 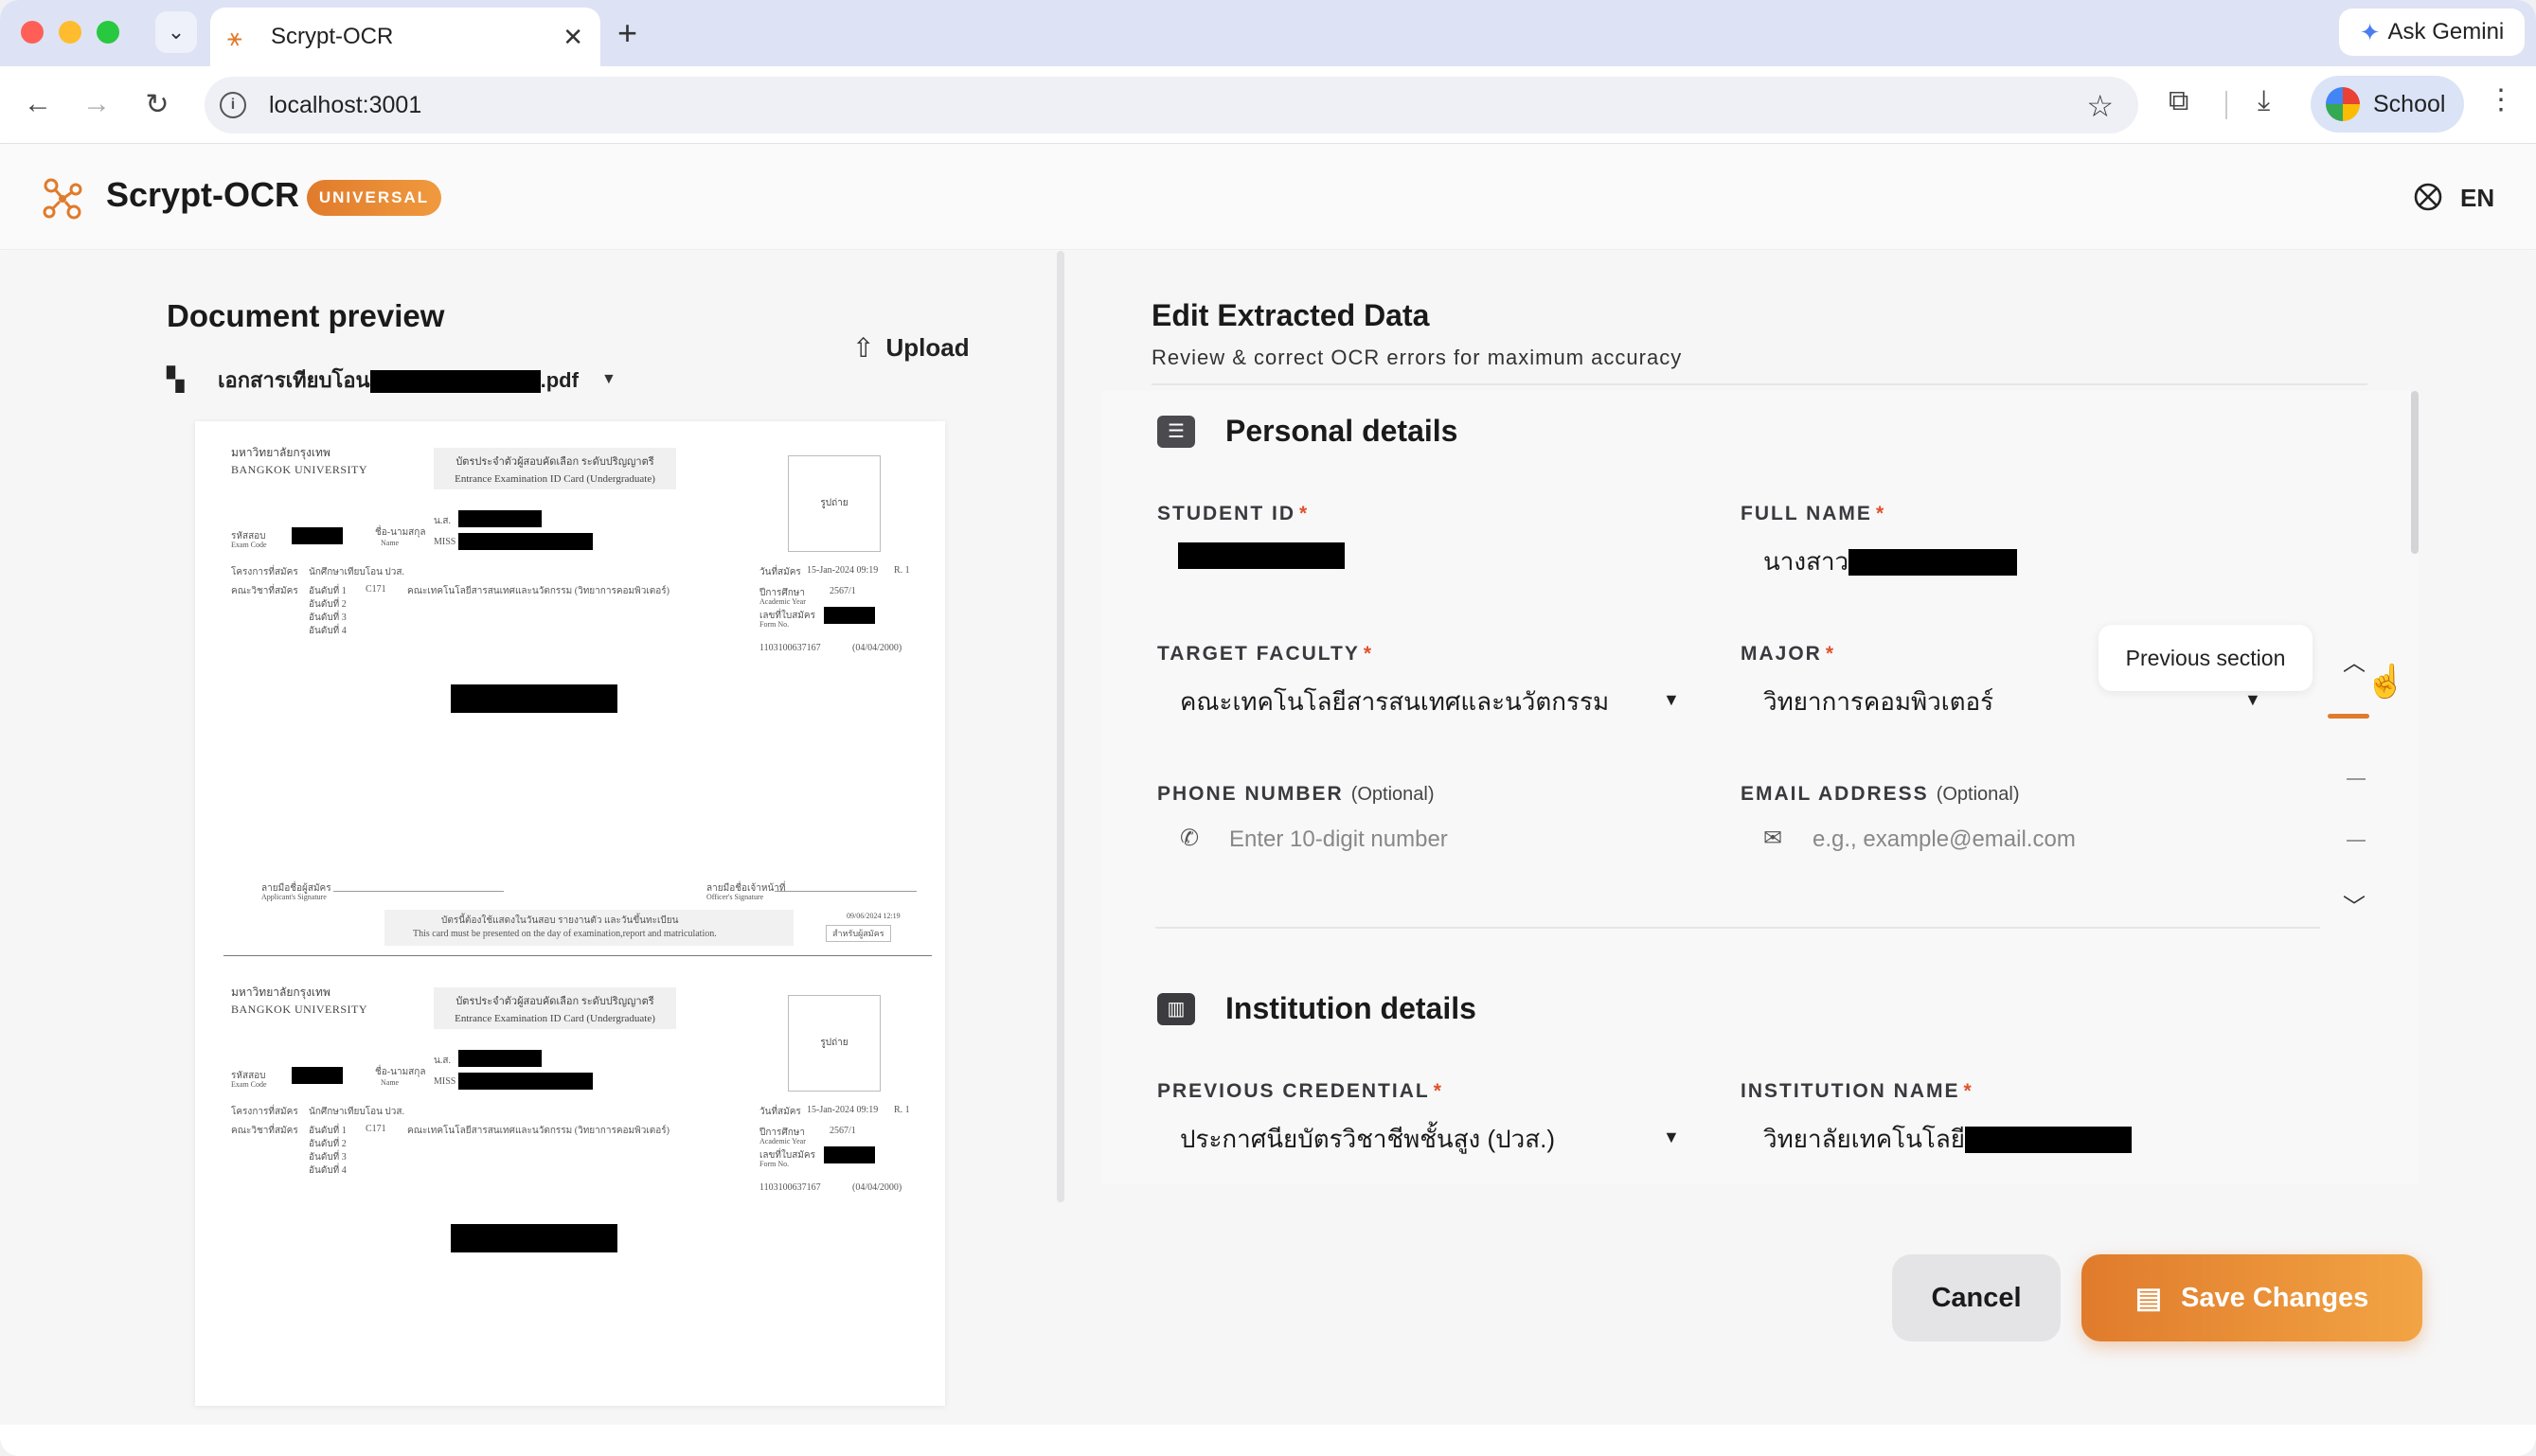 What do you see at coordinates (2355, 661) in the screenshot?
I see `previous-section-button: ︿` at bounding box center [2355, 661].